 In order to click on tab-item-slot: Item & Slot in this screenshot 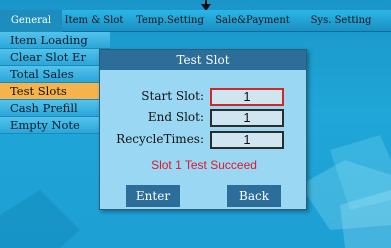, I will do `click(94, 21)`.